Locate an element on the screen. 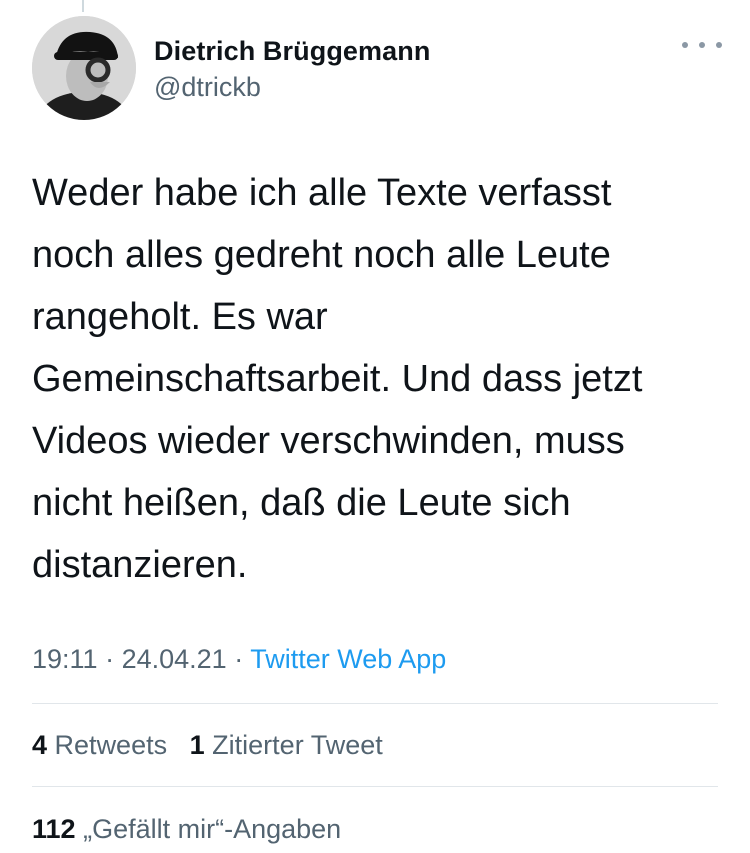 This screenshot has height=853, width=750. more-icon is located at coordinates (702, 45).